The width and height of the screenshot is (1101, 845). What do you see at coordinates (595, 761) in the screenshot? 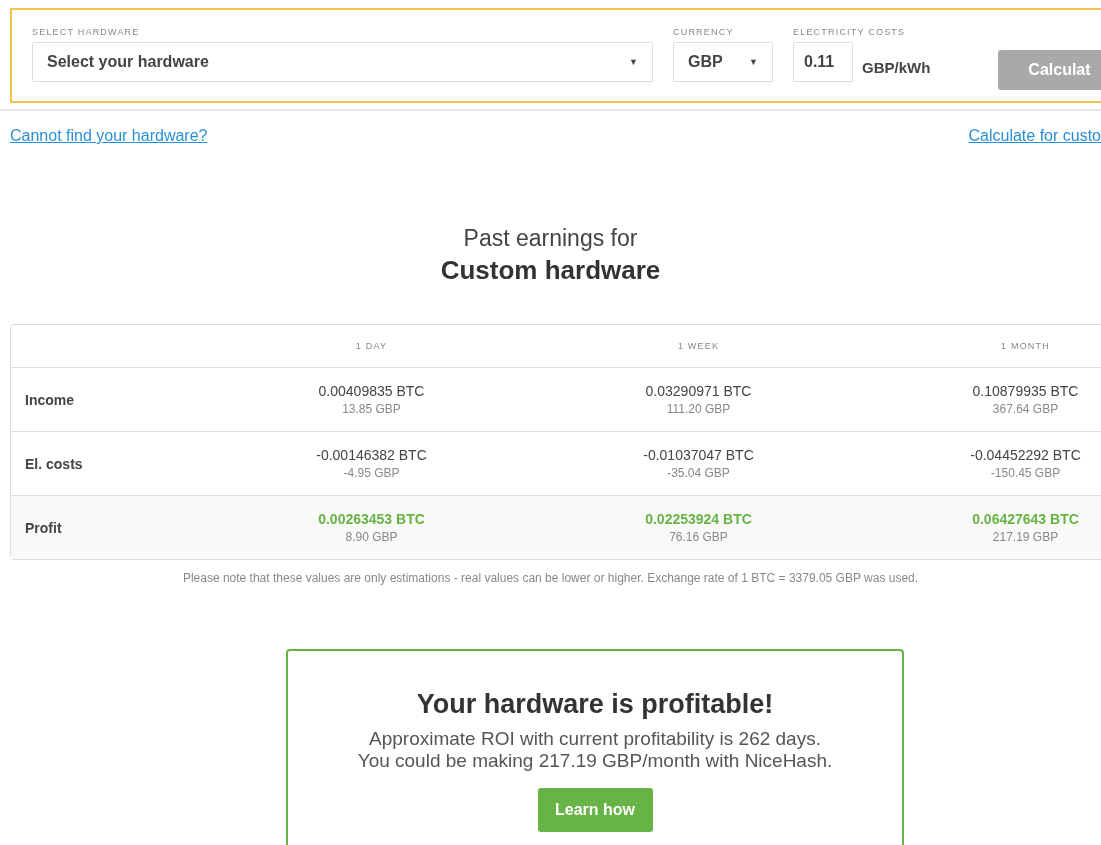
I see `result-text: You could be making 217.19 GBP/month with NiceHash.` at bounding box center [595, 761].